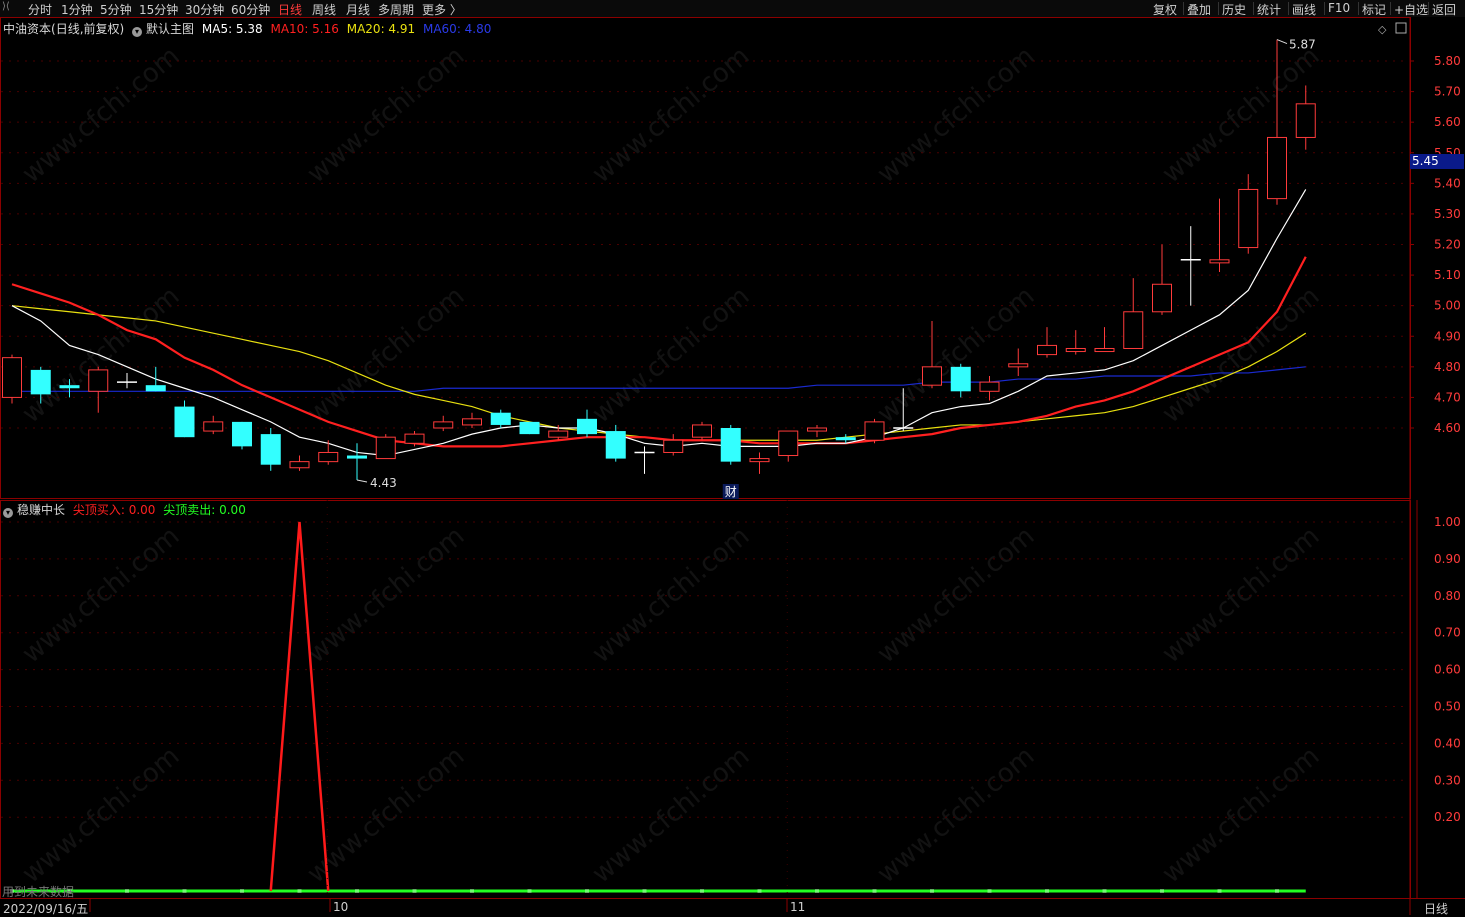 Image resolution: width=1465 pixels, height=917 pixels. Describe the element at coordinates (1447, 559) in the screenshot. I see `indicator-y-tick-label: 0.90` at that location.